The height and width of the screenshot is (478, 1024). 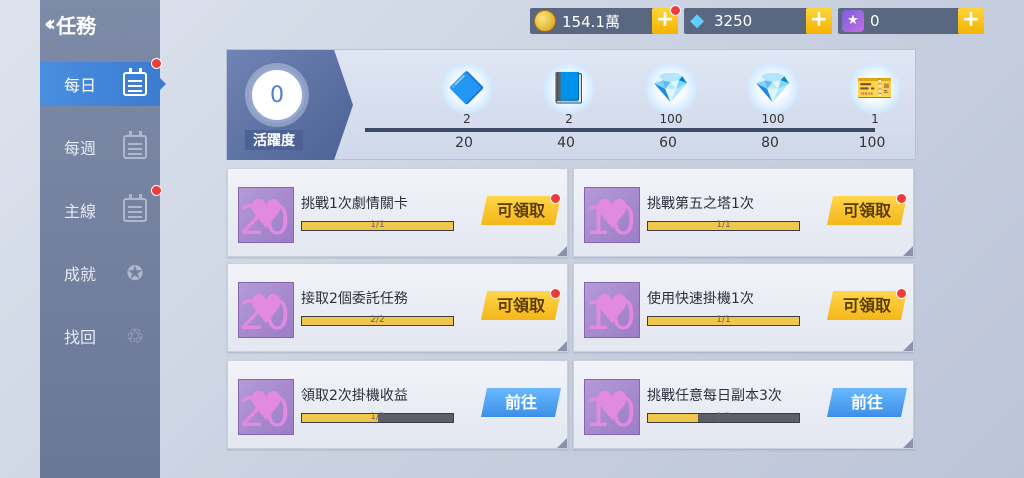 What do you see at coordinates (354, 396) in the screenshot?
I see `task-title: 領取2次掛機收益` at bounding box center [354, 396].